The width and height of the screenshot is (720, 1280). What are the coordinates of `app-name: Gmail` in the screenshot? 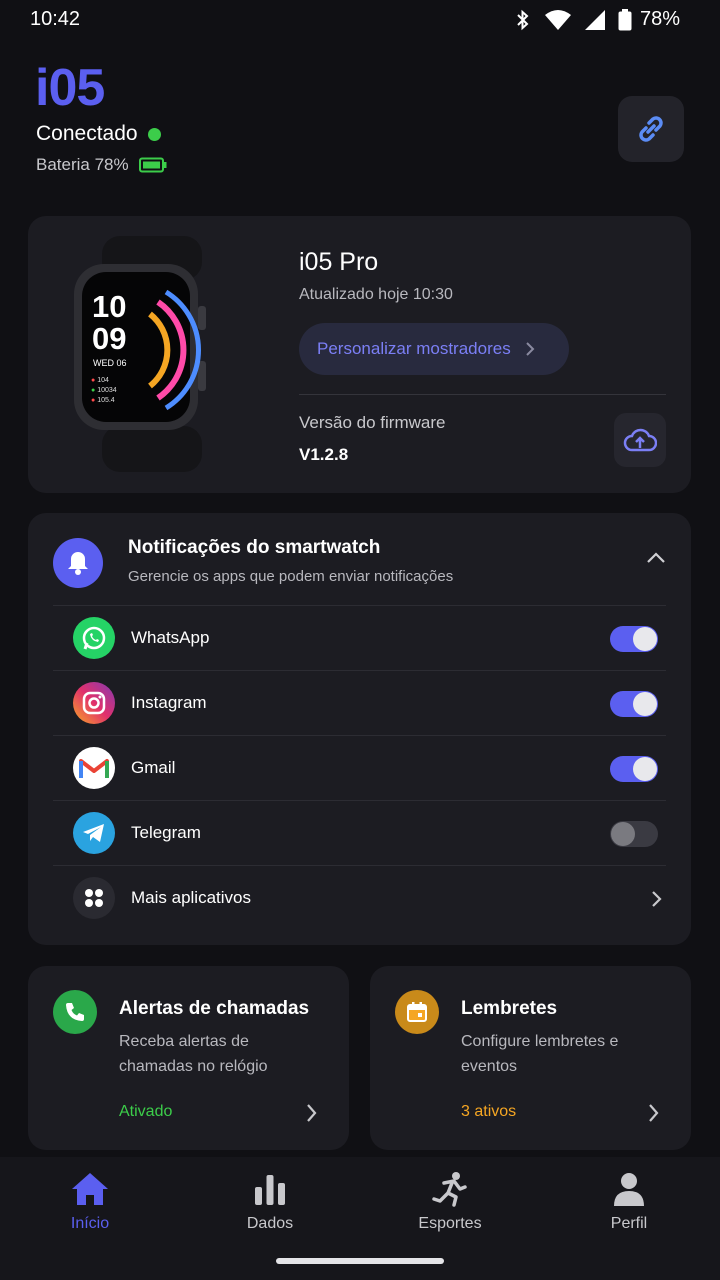 It's located at (153, 767).